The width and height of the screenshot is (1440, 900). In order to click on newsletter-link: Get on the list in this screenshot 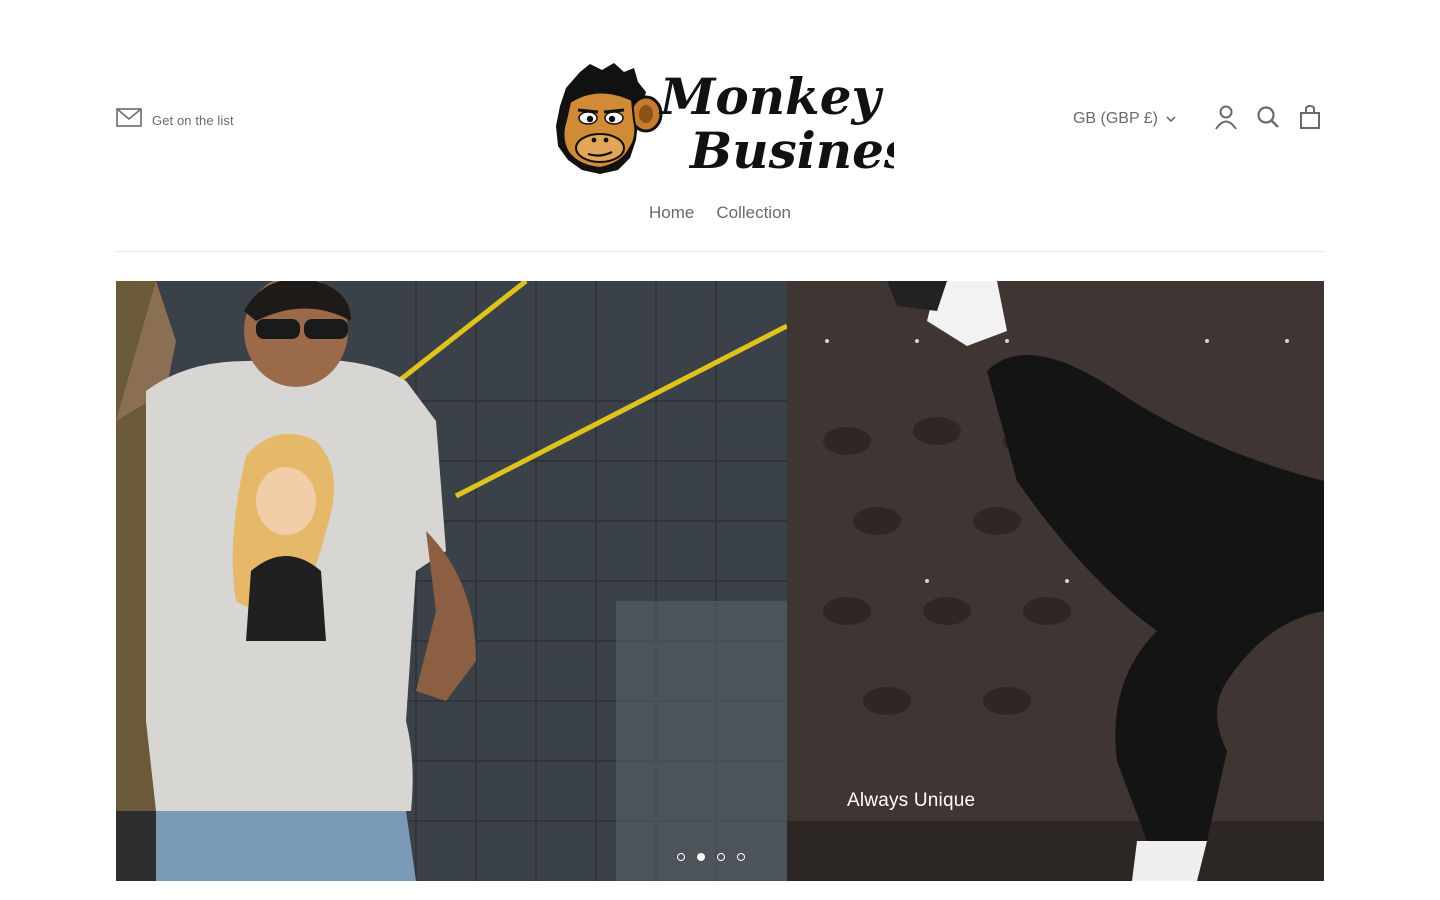, I will do `click(175, 120)`.